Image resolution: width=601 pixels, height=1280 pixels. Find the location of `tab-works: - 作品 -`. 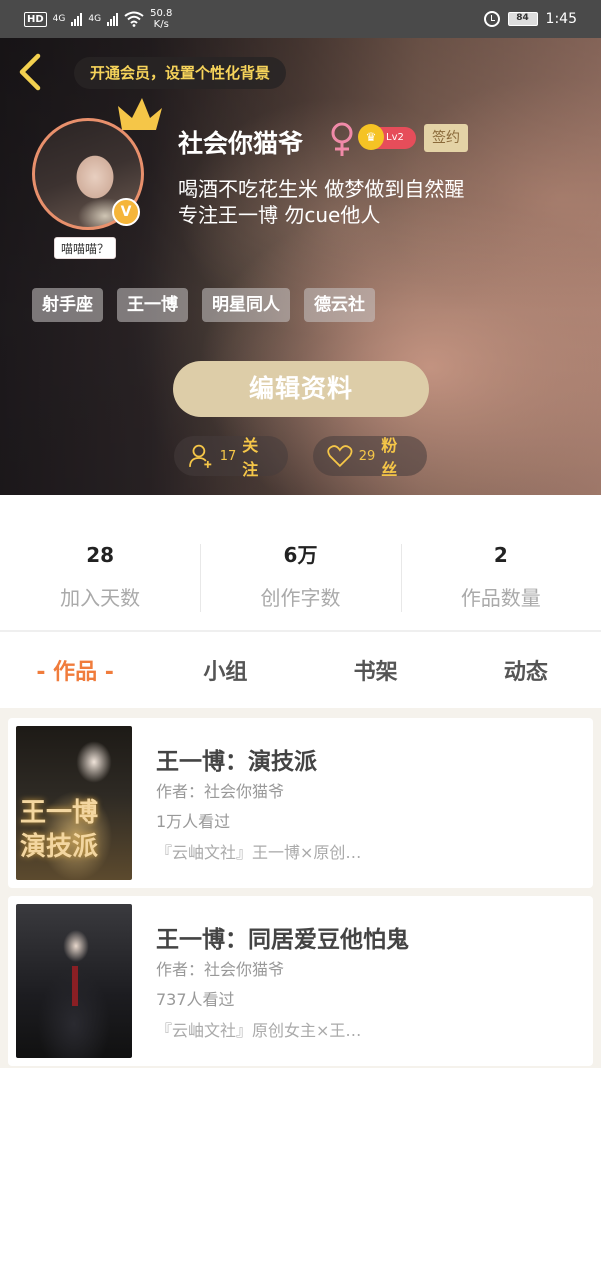

tab-works: - 作品 - is located at coordinates (75, 673).